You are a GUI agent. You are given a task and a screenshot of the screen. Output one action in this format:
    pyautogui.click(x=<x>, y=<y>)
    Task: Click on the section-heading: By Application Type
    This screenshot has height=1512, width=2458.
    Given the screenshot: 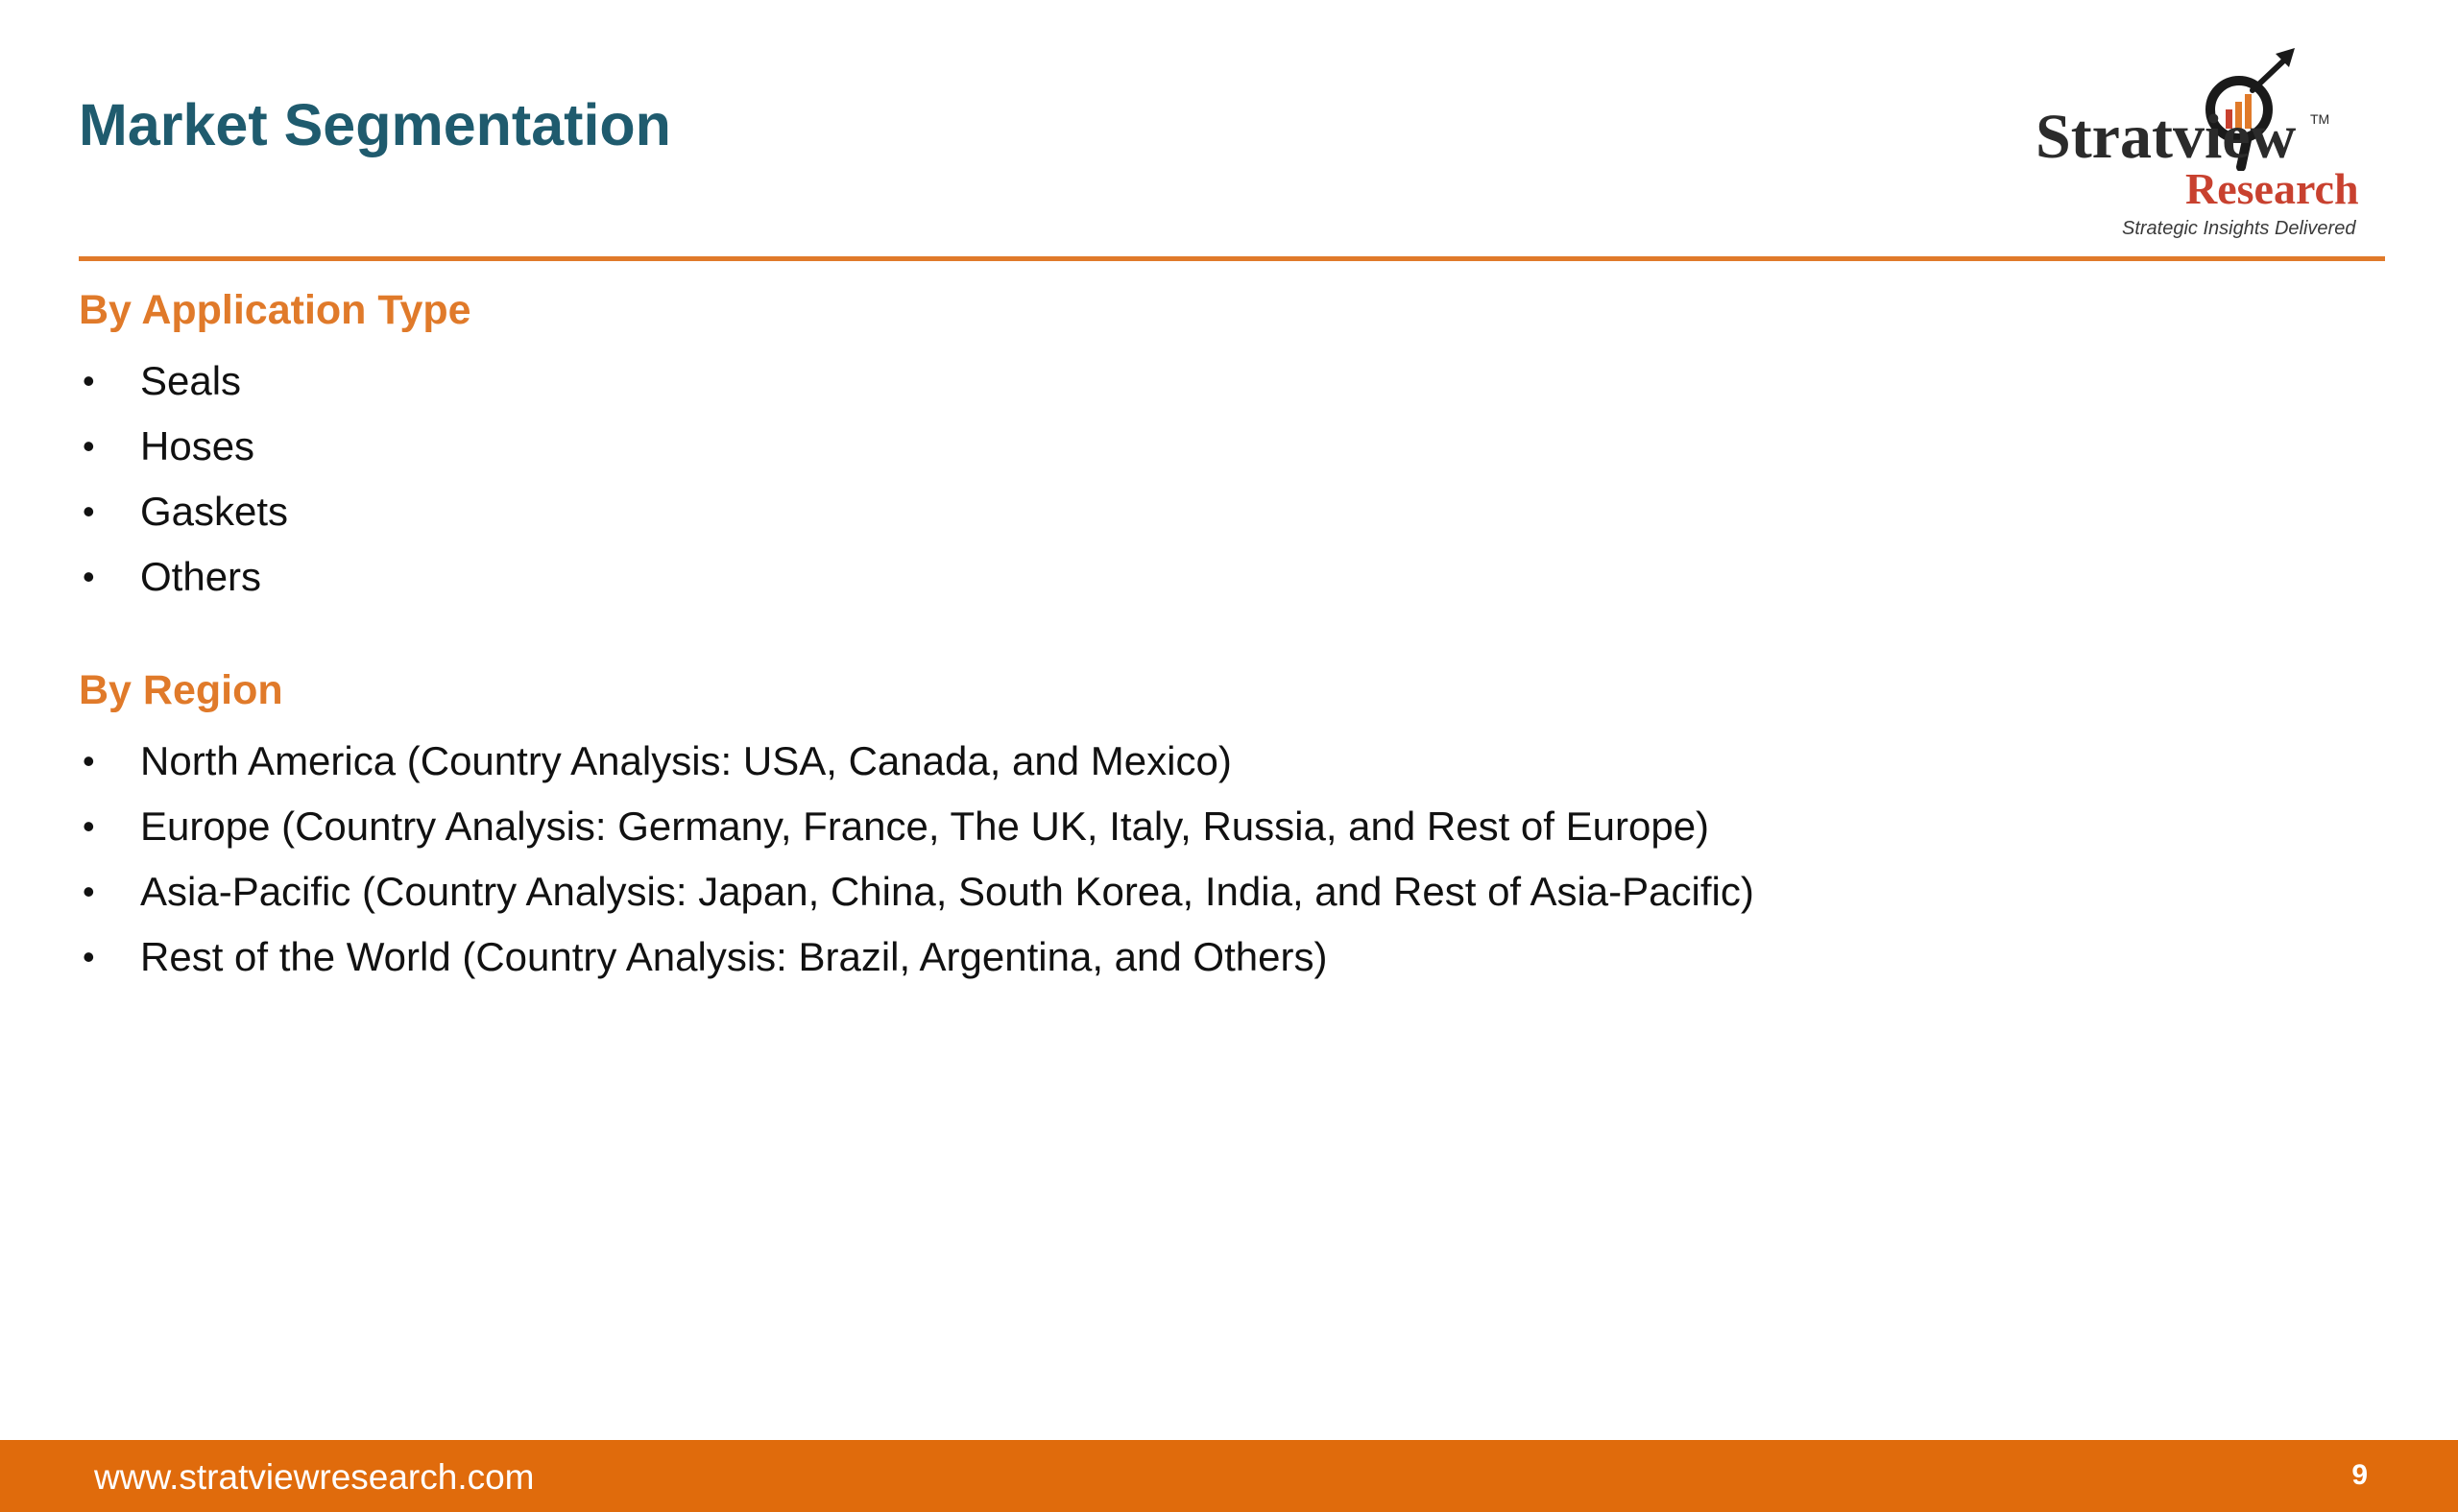 What is the action you would take?
    pyautogui.click(x=275, y=310)
    